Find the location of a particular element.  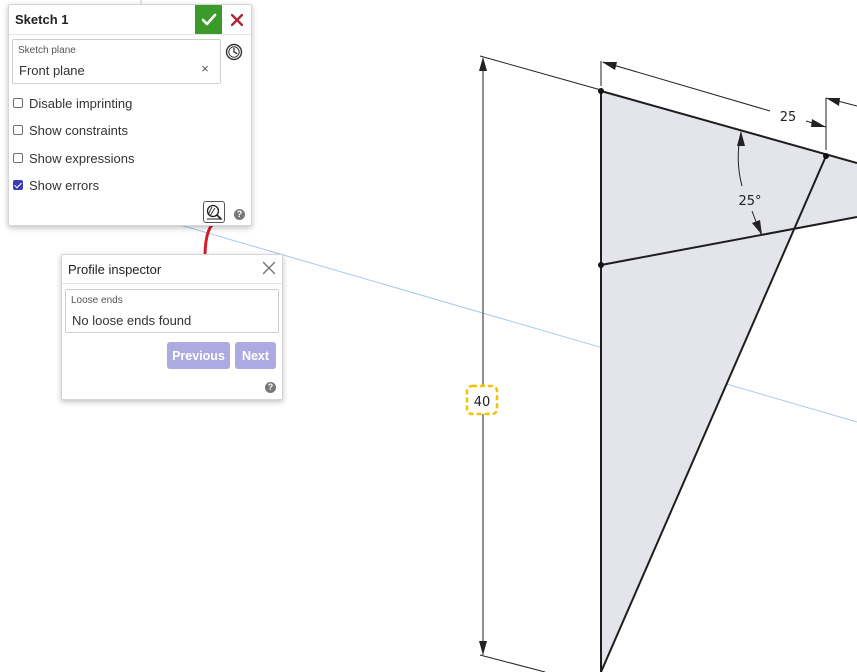

dimension-40-text: 40 is located at coordinates (482, 402).